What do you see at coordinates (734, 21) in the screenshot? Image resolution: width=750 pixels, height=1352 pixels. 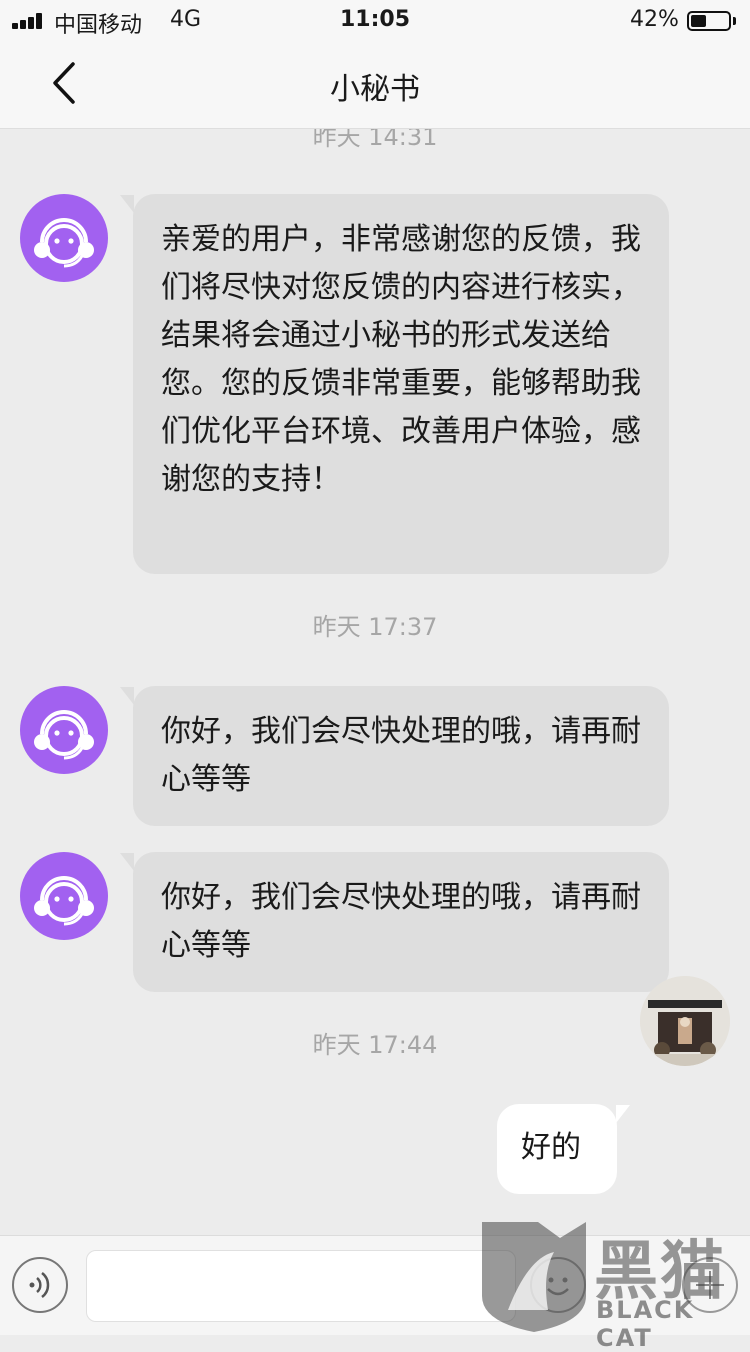 I see `battery-tip` at bounding box center [734, 21].